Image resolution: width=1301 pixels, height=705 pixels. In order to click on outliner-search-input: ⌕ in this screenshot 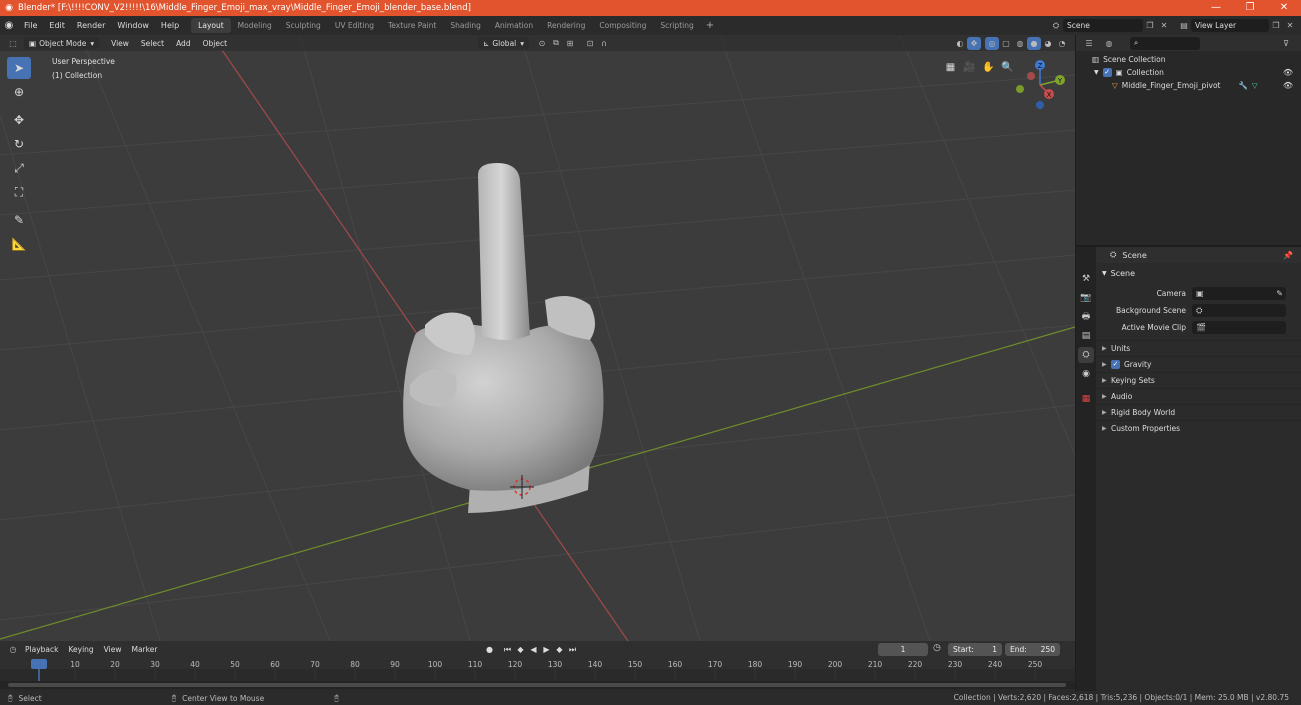, I will do `click(1165, 43)`.